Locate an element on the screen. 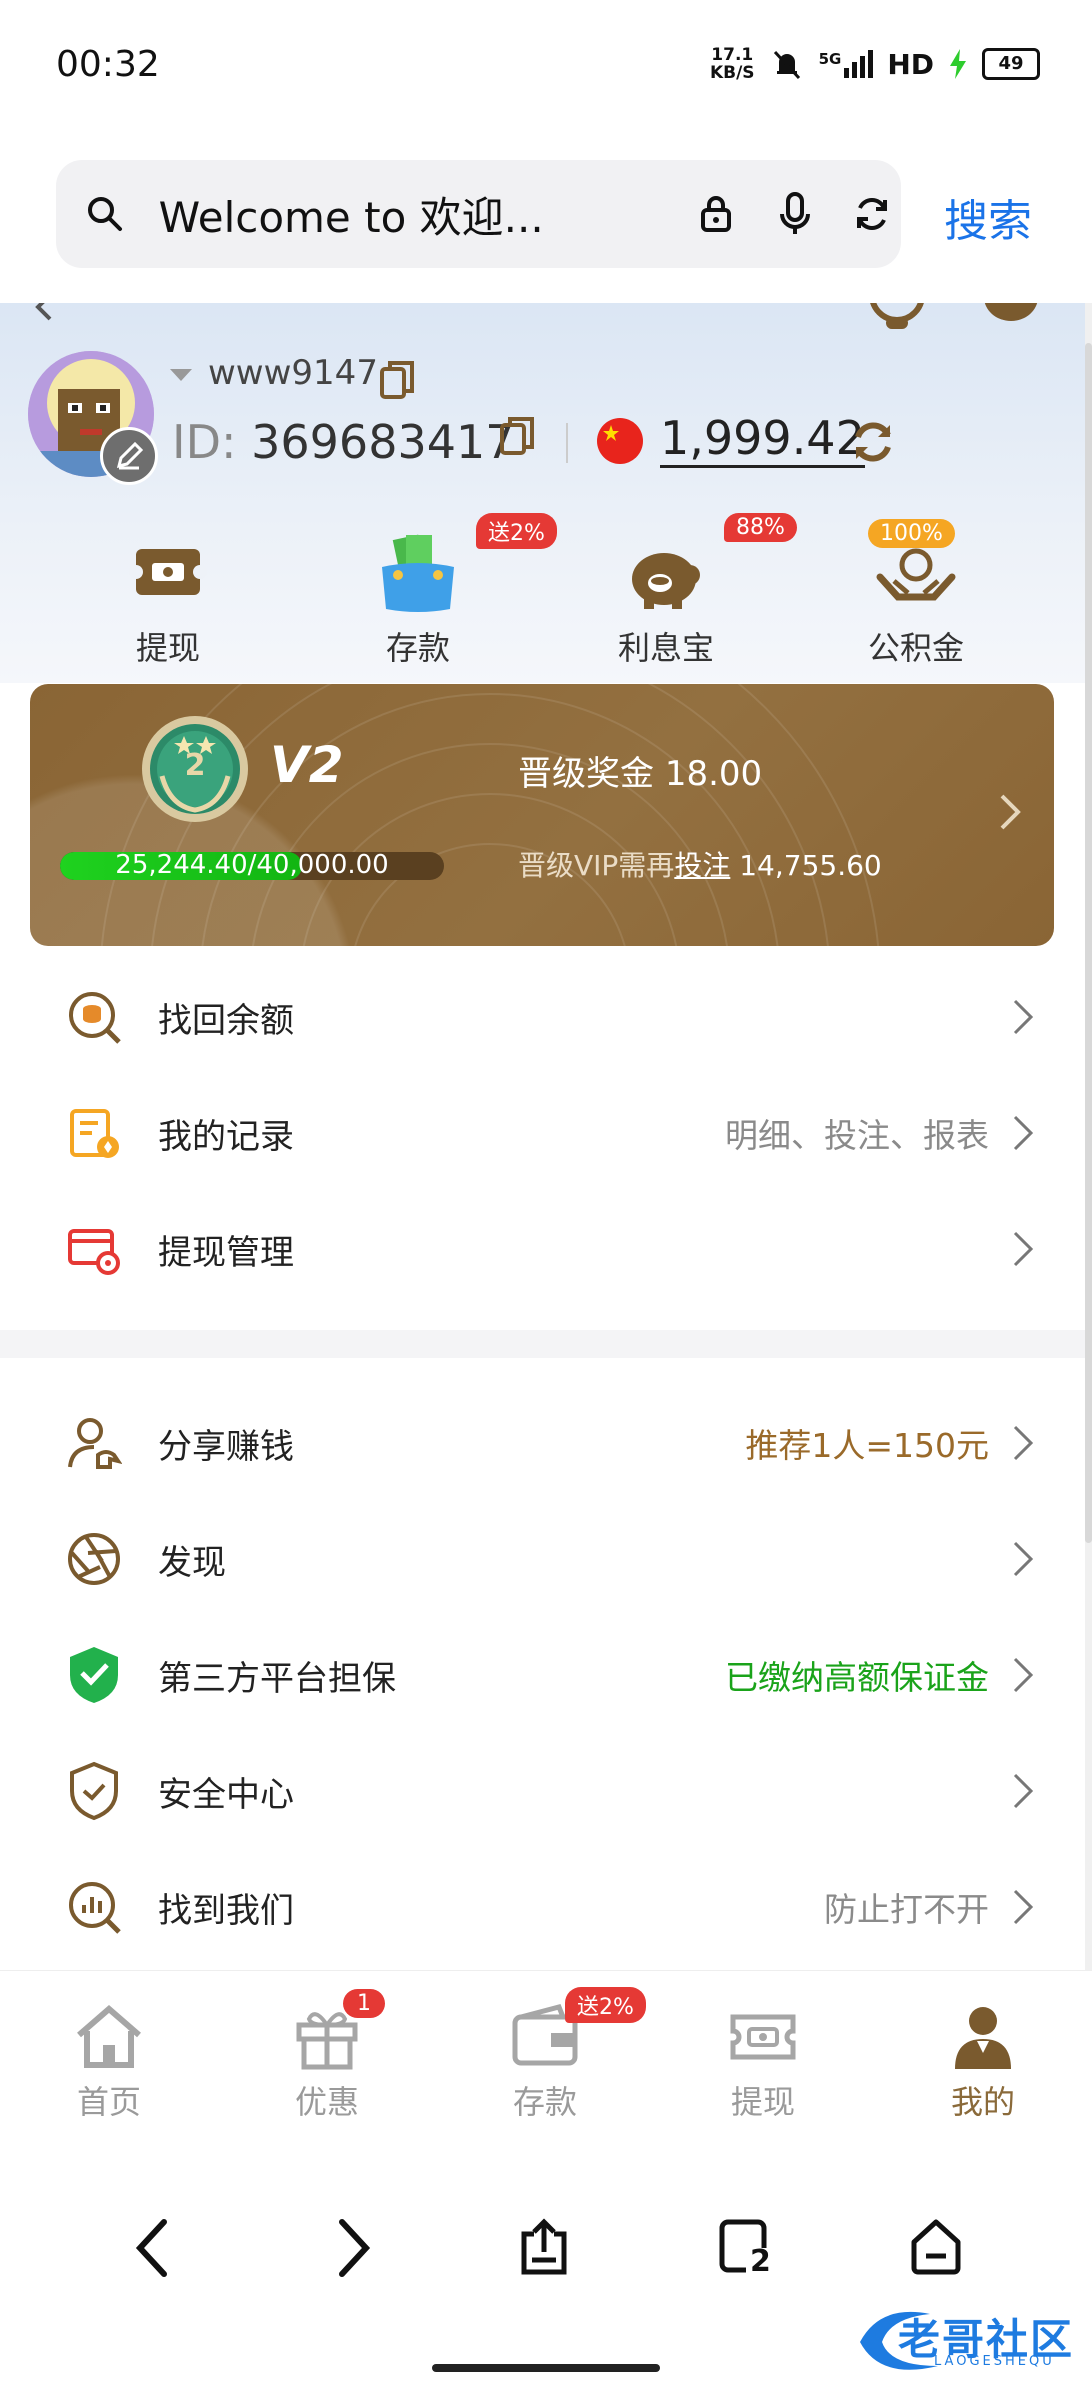 This screenshot has width=1092, height=2400. gift-icon: 1 is located at coordinates (338, 2031).